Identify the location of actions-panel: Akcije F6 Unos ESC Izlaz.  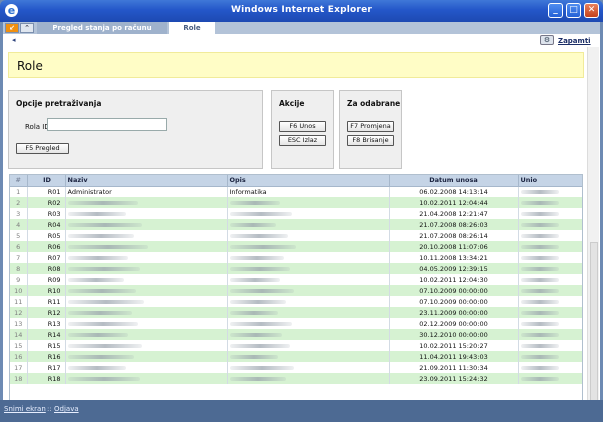
(302, 129).